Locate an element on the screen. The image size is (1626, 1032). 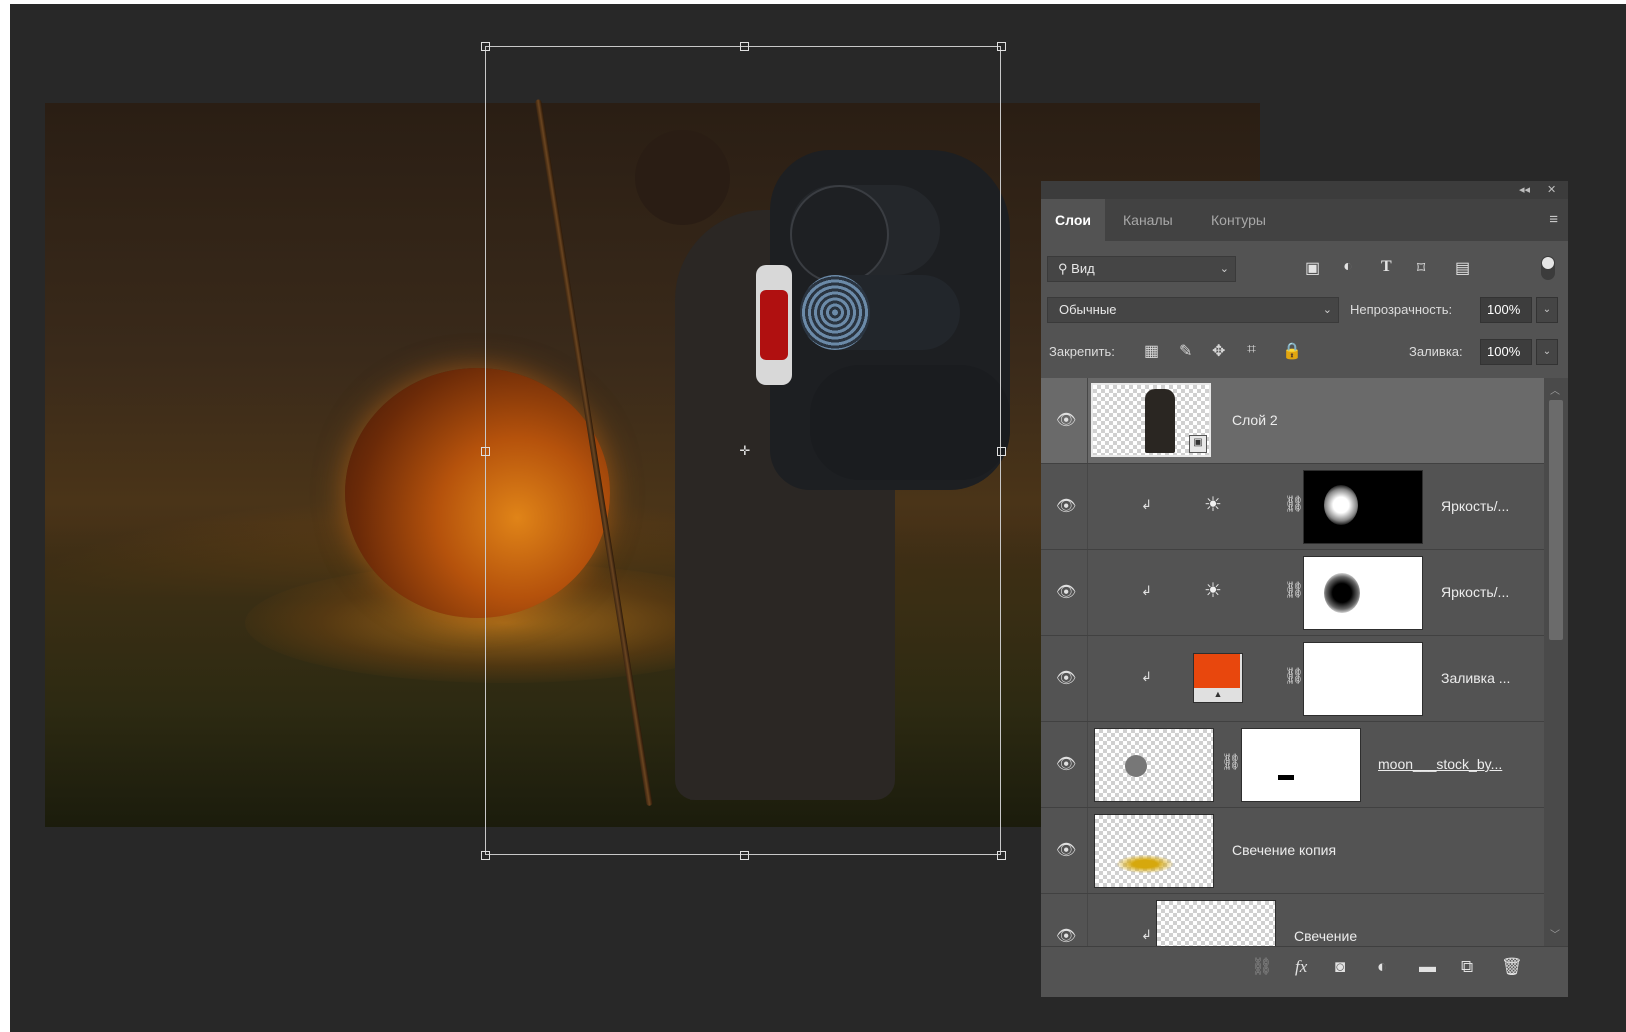
panel-menu-icon: ≡ is located at coordinates (1553, 219).